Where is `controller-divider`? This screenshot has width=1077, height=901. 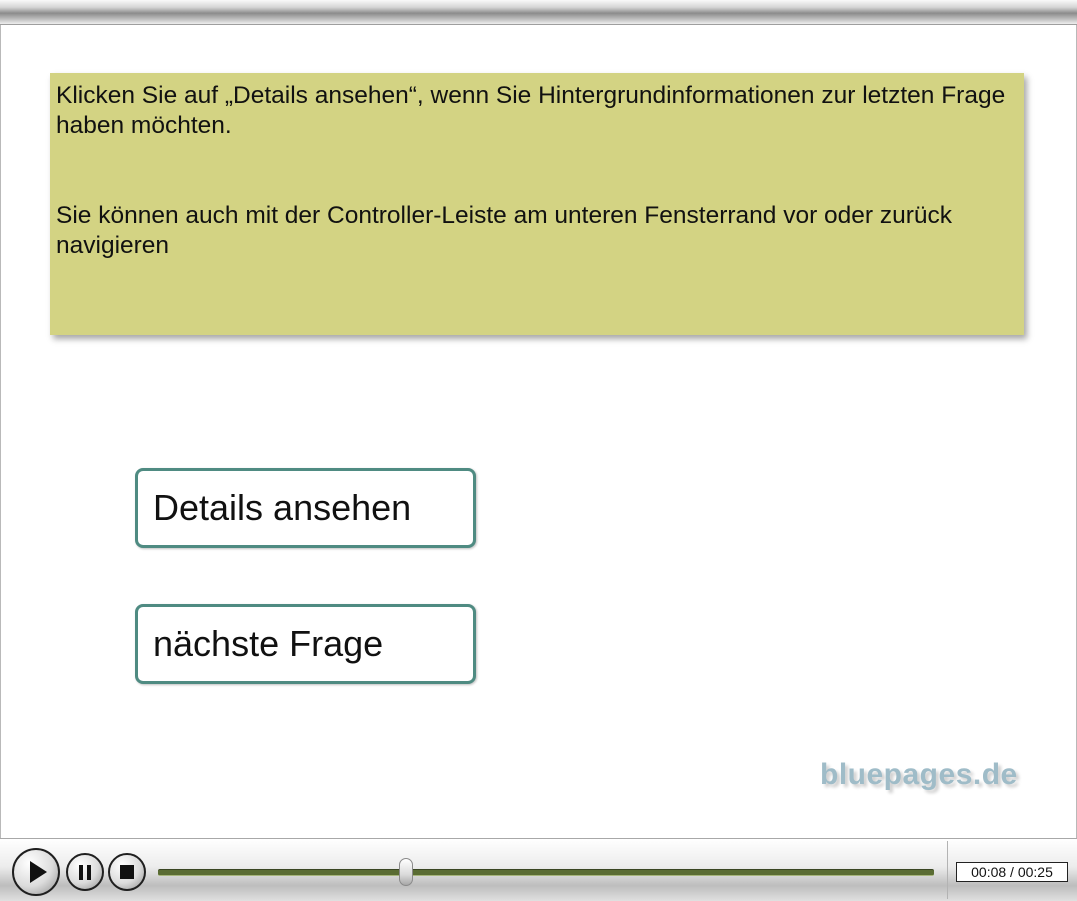 controller-divider is located at coordinates (947, 870).